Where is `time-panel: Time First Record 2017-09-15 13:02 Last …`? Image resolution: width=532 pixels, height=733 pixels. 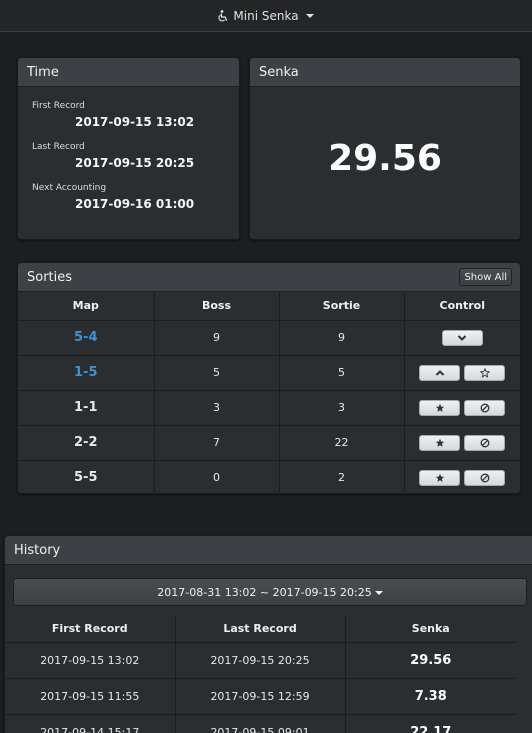
time-panel: Time First Record 2017-09-15 13:02 Last … is located at coordinates (128, 148).